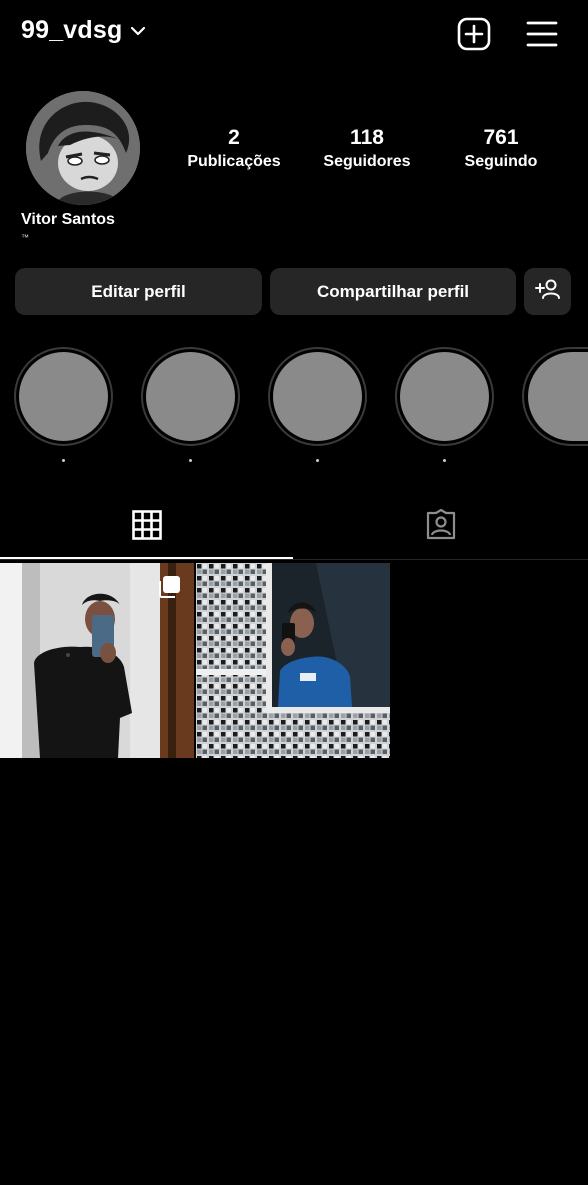 The height and width of the screenshot is (1185, 588). I want to click on grid-icon, so click(146, 527).